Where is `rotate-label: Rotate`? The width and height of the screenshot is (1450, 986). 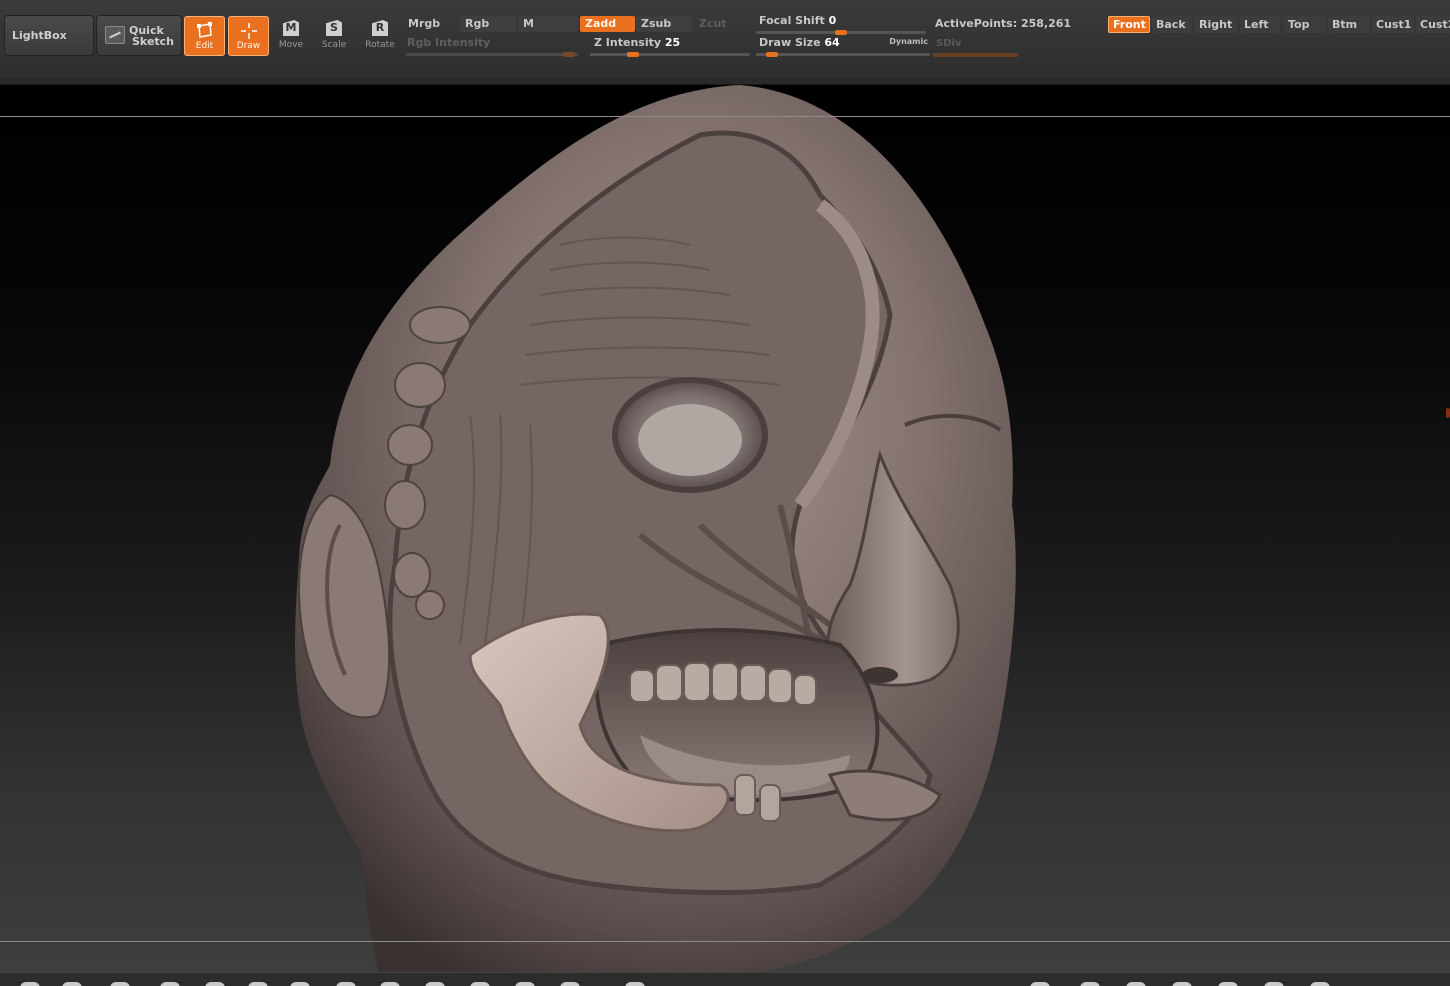 rotate-label: Rotate is located at coordinates (380, 45).